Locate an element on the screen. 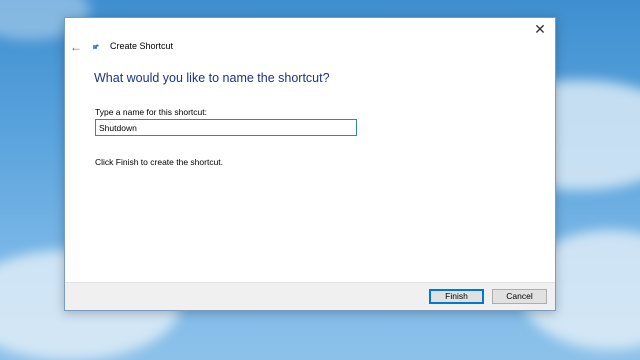 This screenshot has width=640, height=360. back-arrow-icon: ← is located at coordinates (76, 47).